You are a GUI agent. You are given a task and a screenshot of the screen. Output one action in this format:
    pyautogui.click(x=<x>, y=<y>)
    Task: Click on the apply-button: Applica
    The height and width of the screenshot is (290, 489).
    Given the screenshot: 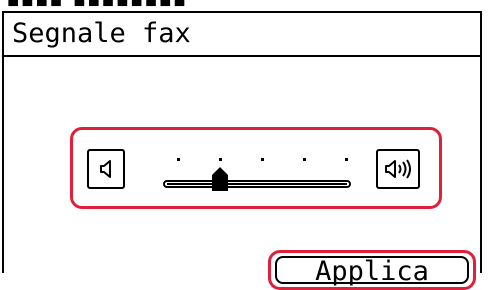 What is the action you would take?
    pyautogui.click(x=372, y=270)
    